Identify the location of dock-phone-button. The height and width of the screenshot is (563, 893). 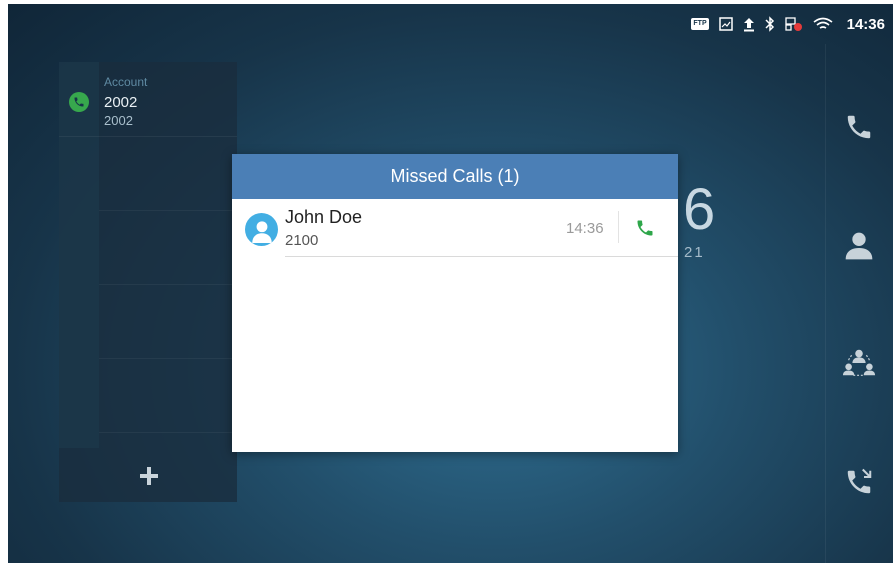
(859, 127).